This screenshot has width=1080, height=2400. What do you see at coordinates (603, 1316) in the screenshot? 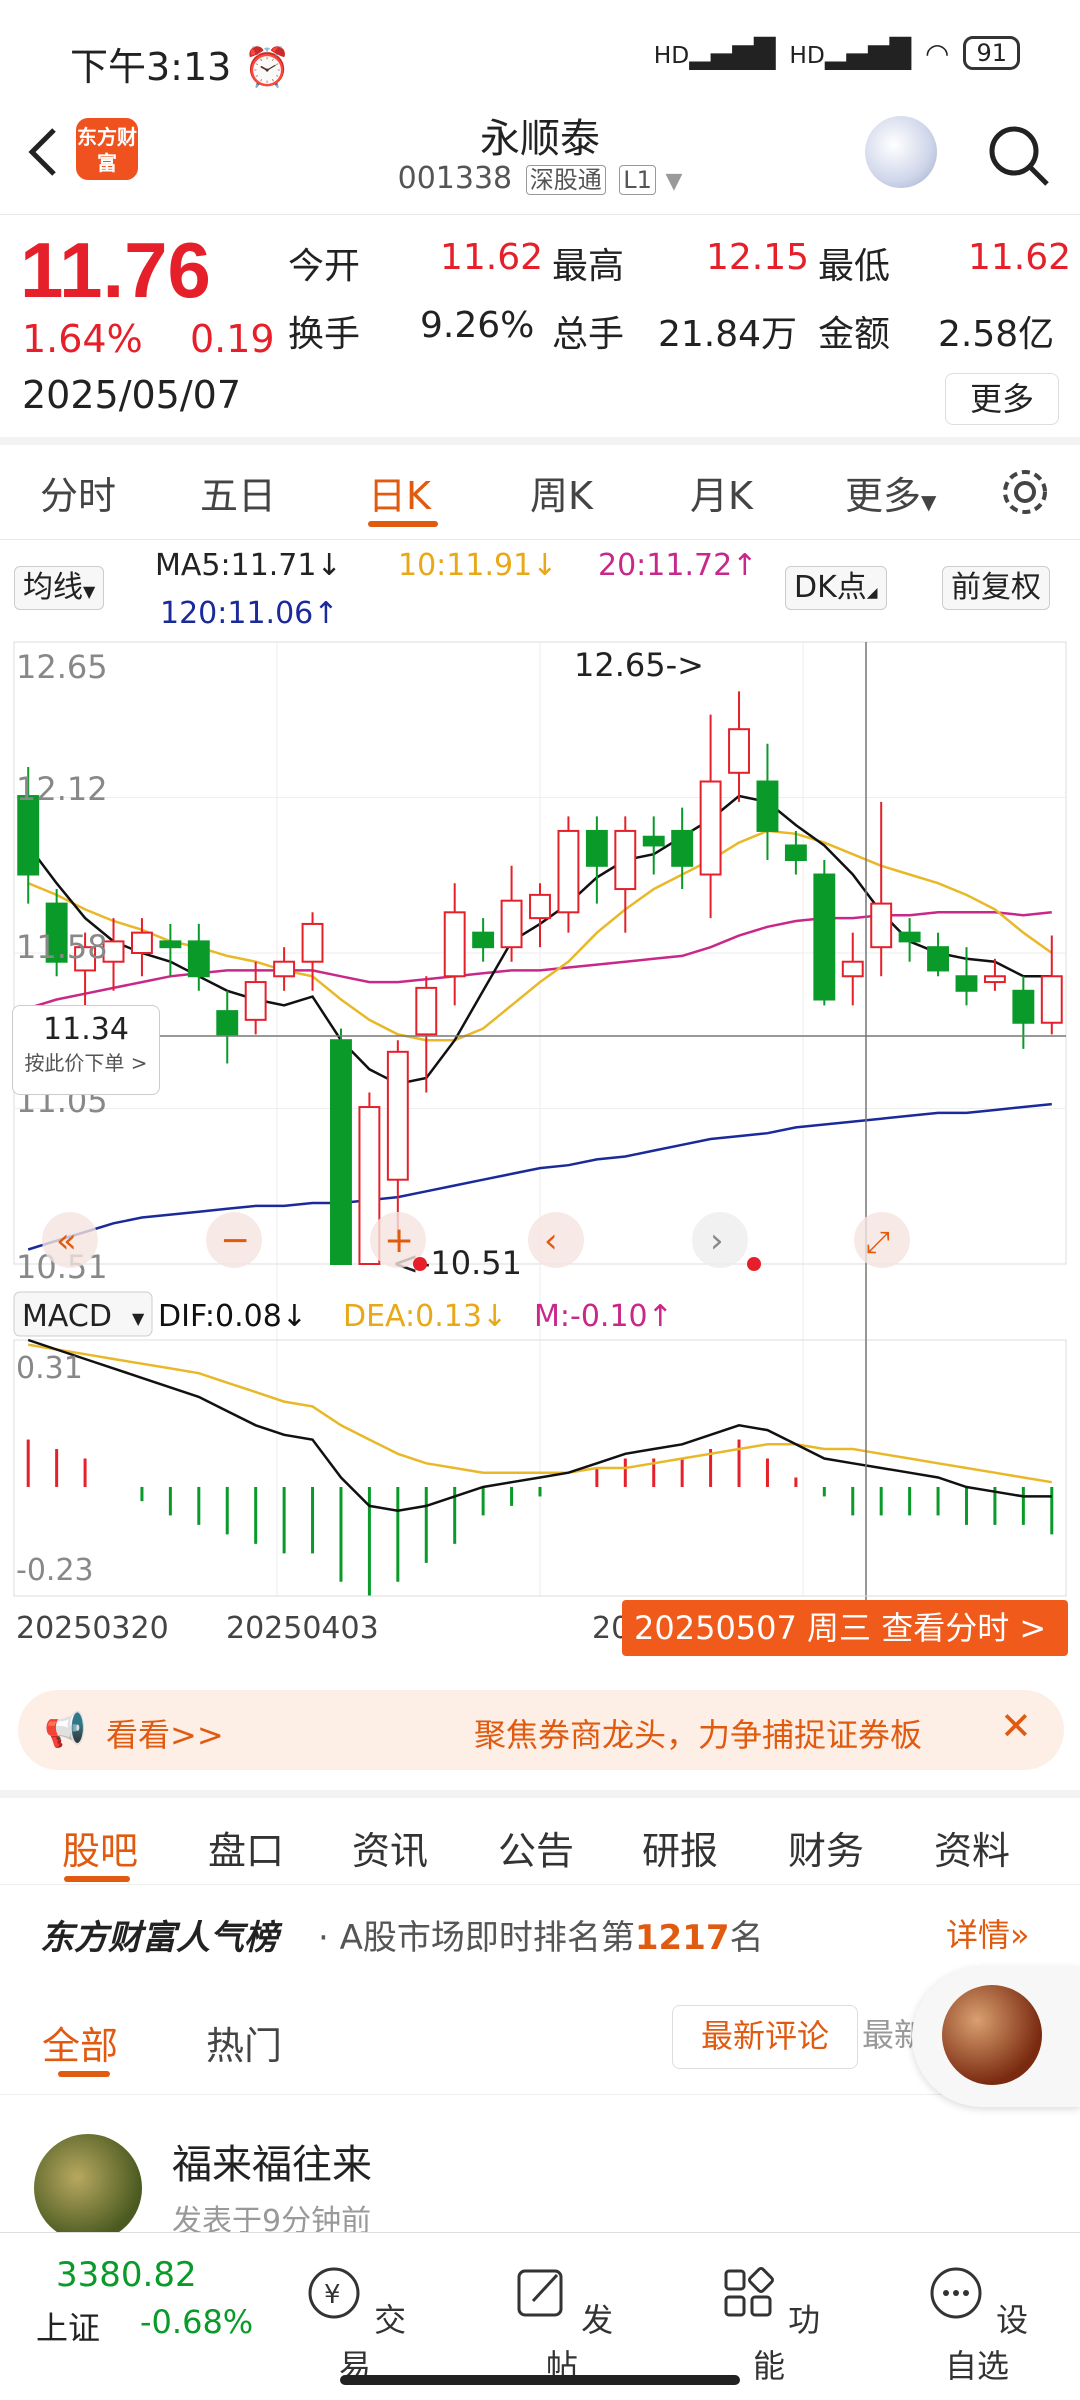
I see `macd-m: M:-0.10↑` at bounding box center [603, 1316].